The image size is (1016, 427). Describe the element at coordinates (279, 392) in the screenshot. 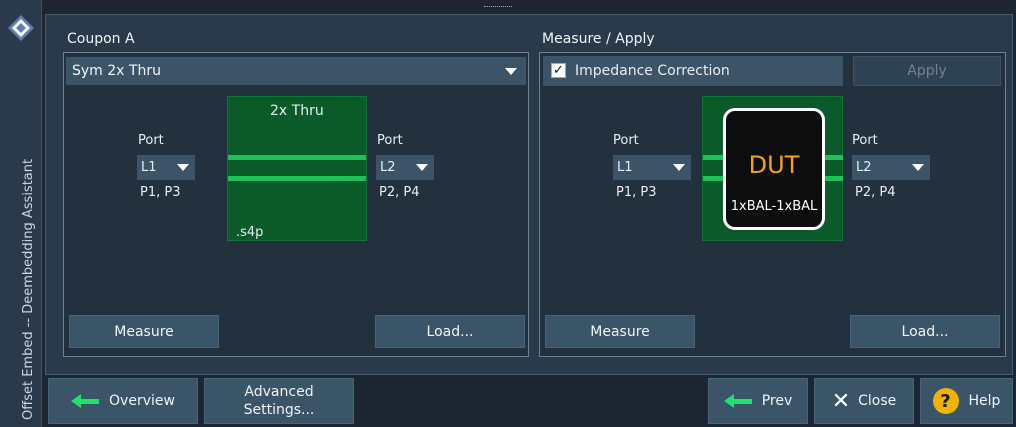

I see `advanced-label-line1: Advanced` at that location.